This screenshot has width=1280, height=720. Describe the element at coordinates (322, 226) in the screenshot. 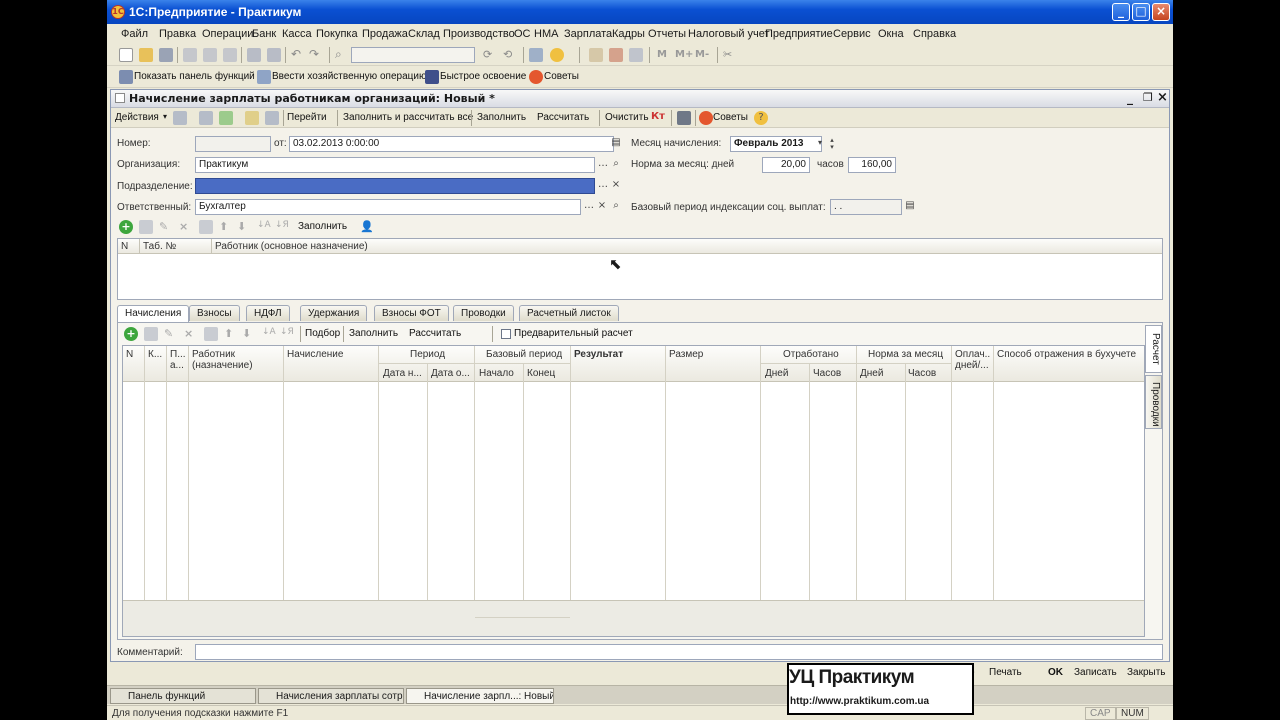

I see `workers-fill-menu: Заполнить` at that location.